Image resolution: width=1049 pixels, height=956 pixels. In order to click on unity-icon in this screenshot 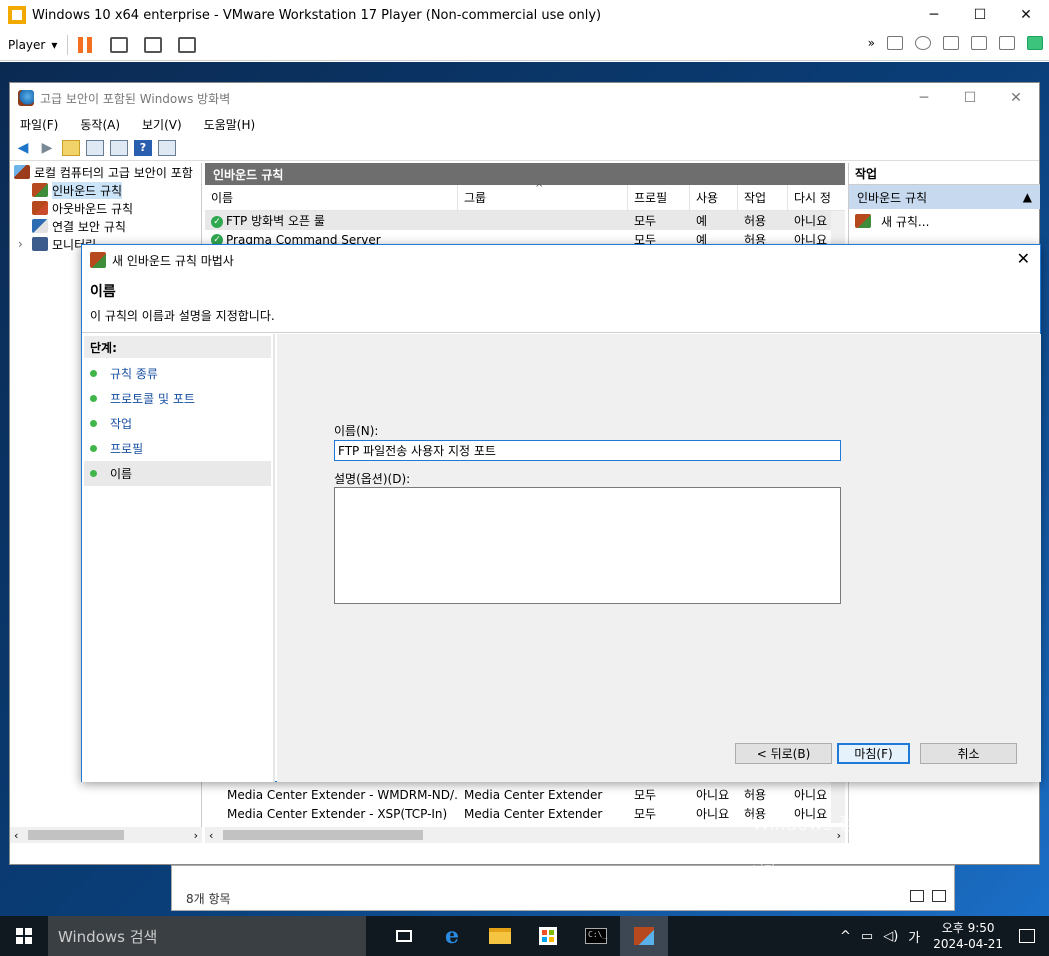, I will do `click(187, 45)`.